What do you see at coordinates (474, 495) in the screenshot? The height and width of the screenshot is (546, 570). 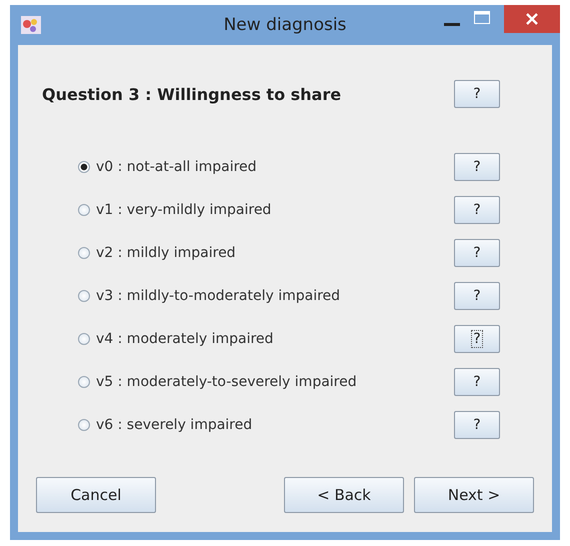 I see `next-button: Next >` at bounding box center [474, 495].